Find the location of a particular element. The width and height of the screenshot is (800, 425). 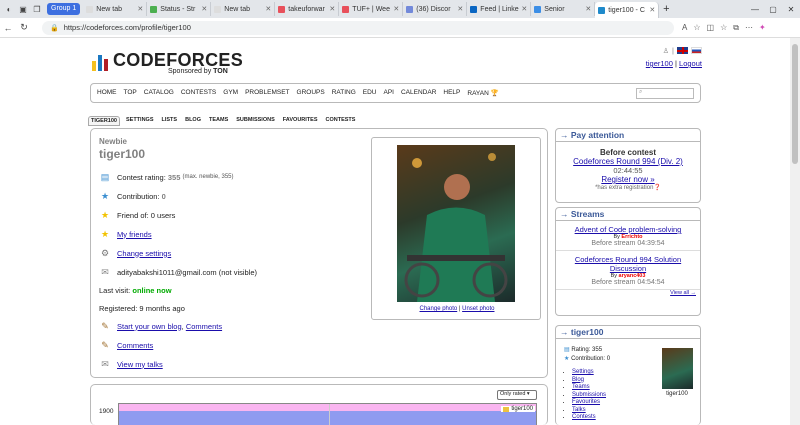

menu-item: API is located at coordinates (389, 93).